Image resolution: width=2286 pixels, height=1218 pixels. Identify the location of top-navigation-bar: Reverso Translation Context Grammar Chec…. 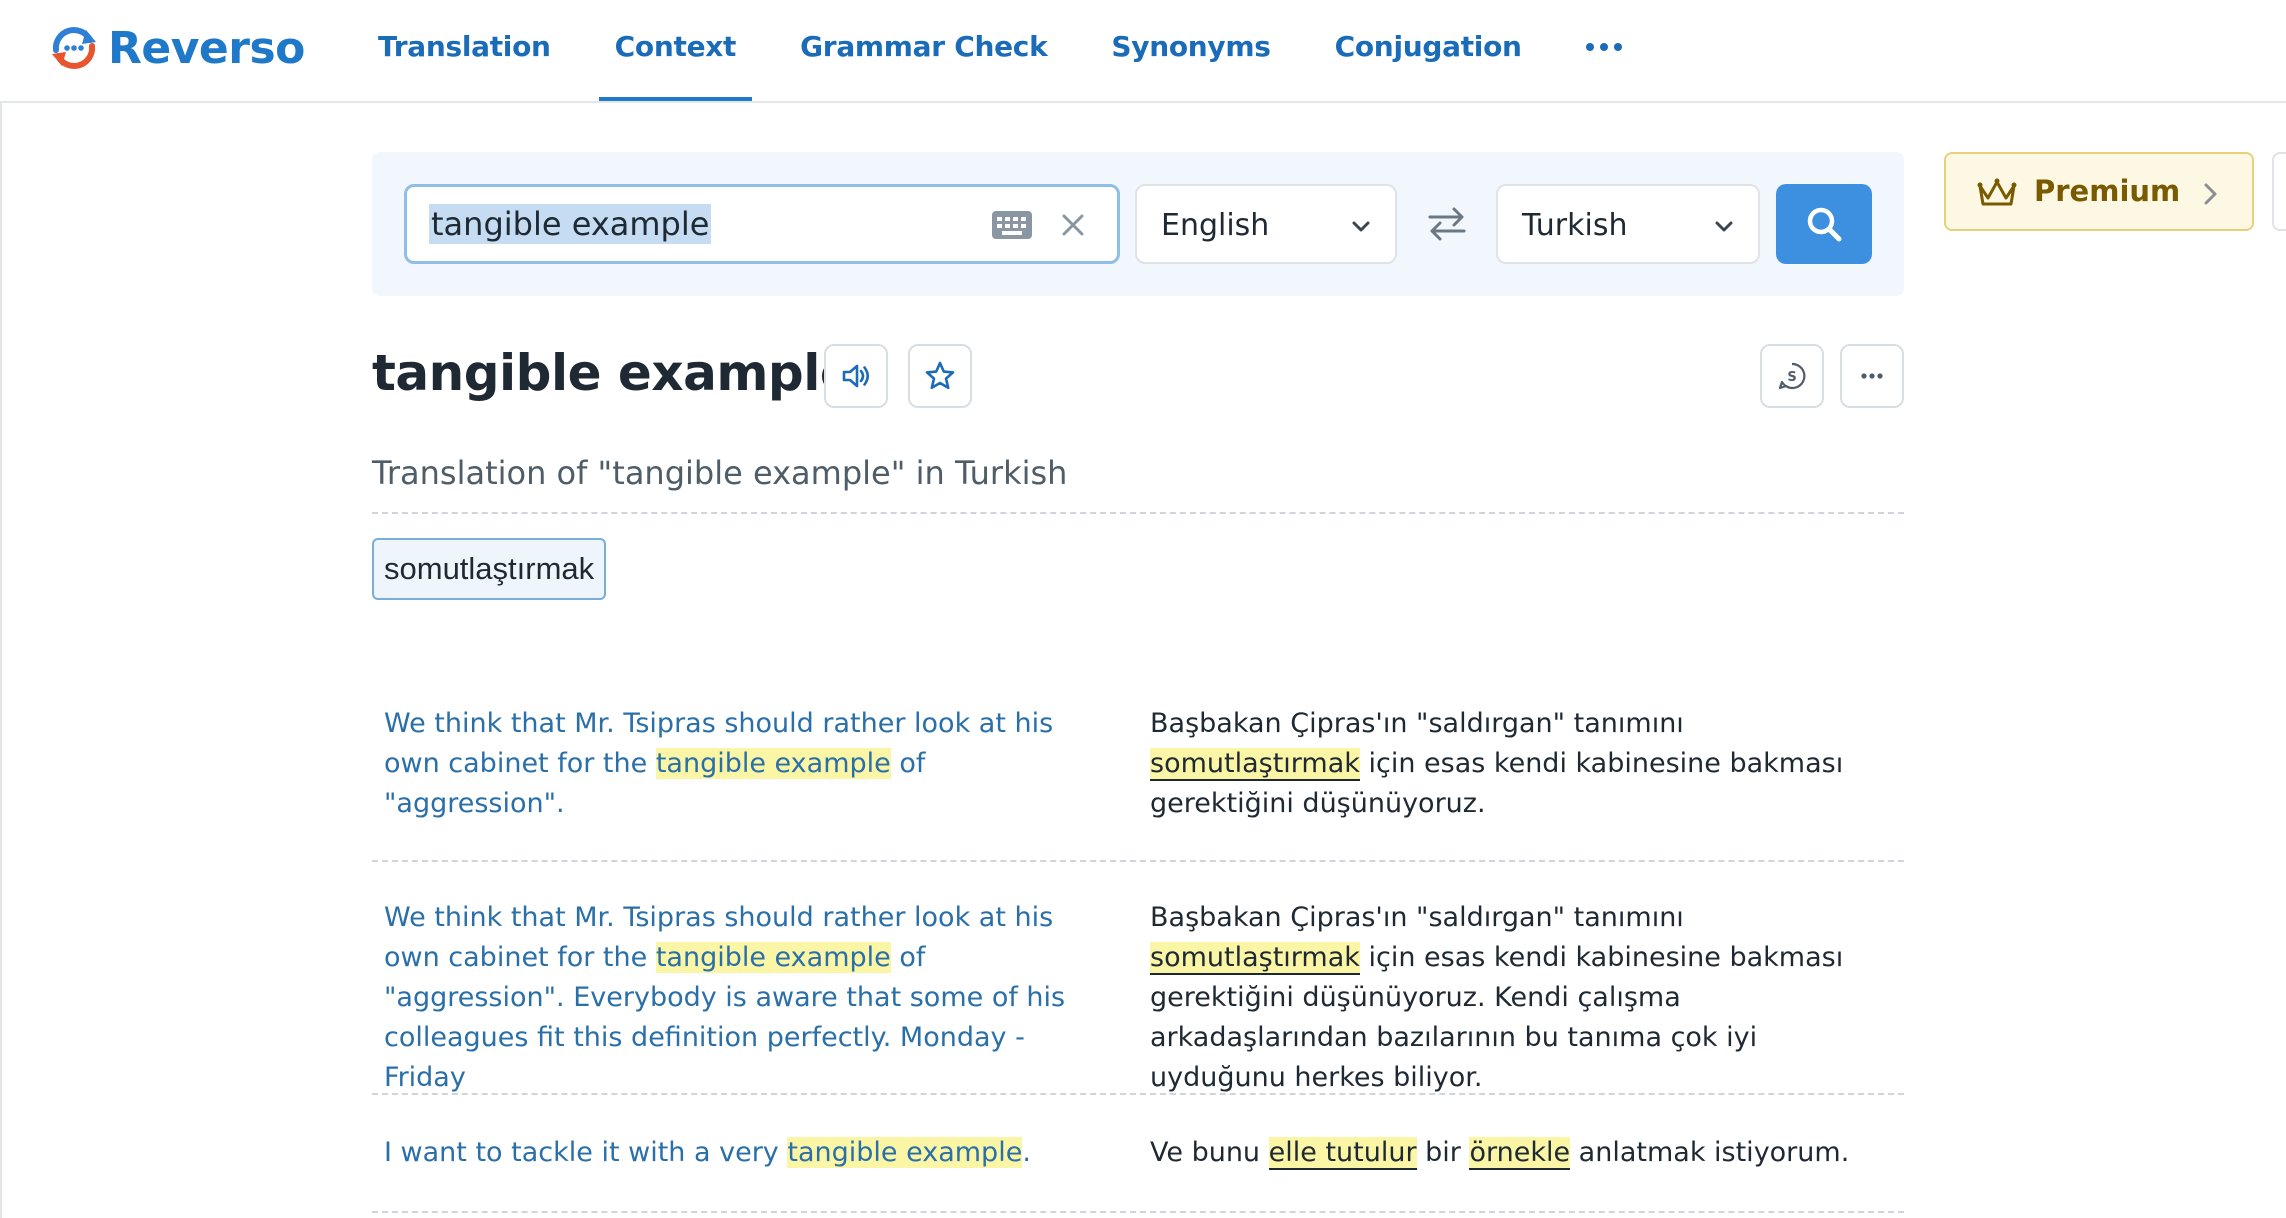
(1143, 51).